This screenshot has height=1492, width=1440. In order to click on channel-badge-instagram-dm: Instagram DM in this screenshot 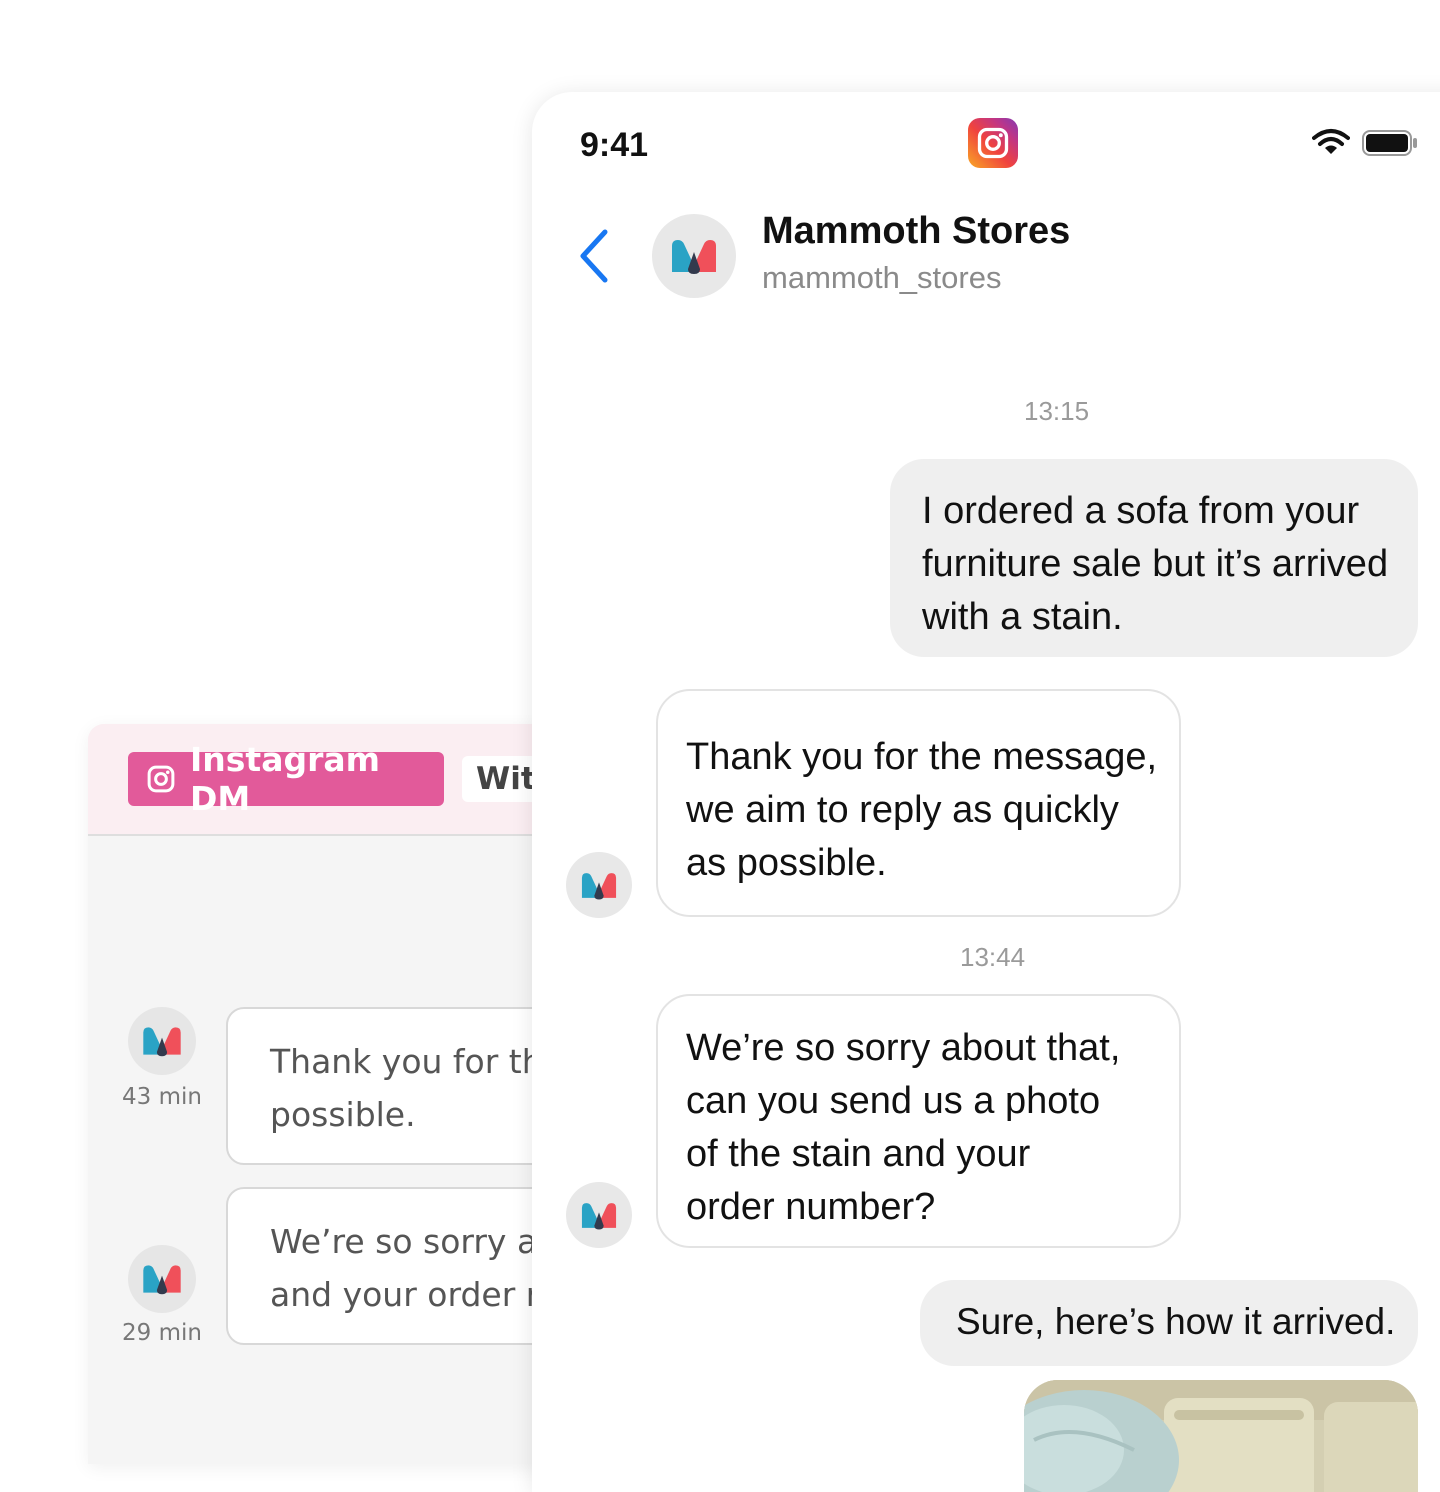, I will do `click(286, 779)`.